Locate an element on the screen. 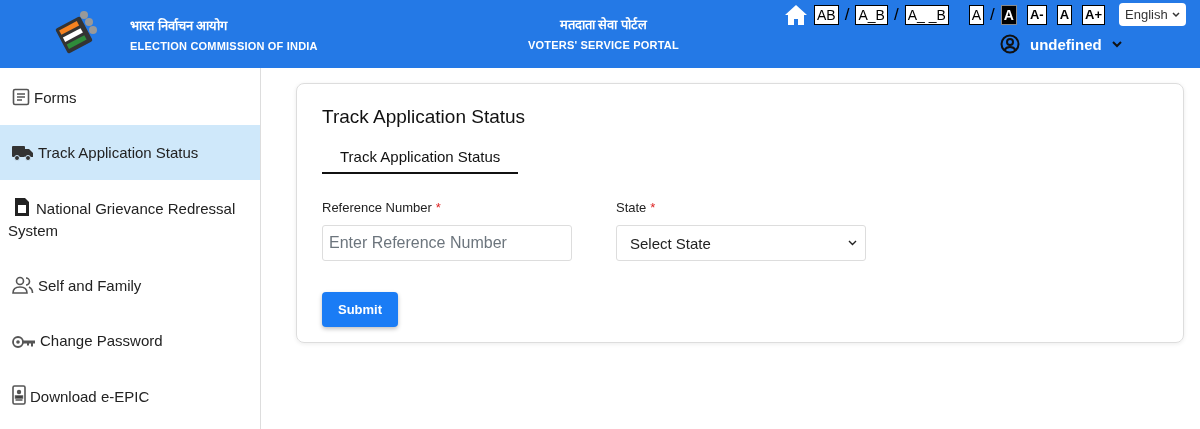 The width and height of the screenshot is (1200, 429). sidebar-item: Change Password is located at coordinates (130, 340).